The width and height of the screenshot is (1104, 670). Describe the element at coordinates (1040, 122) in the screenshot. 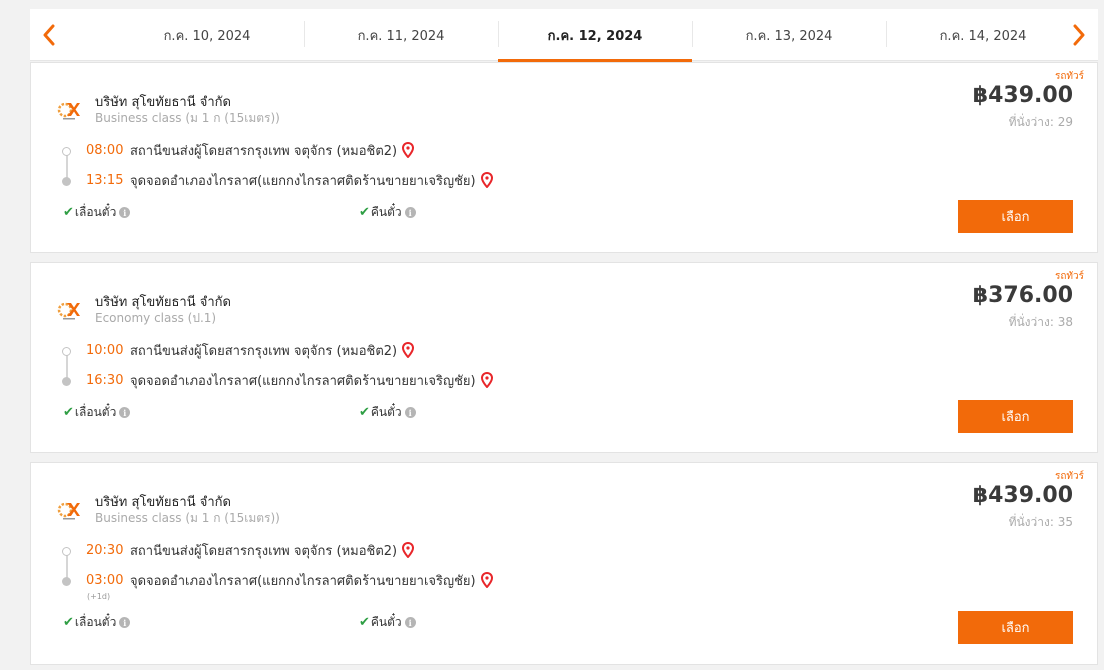

I see `seats-available: ที่นั่งว่าง: 29` at that location.